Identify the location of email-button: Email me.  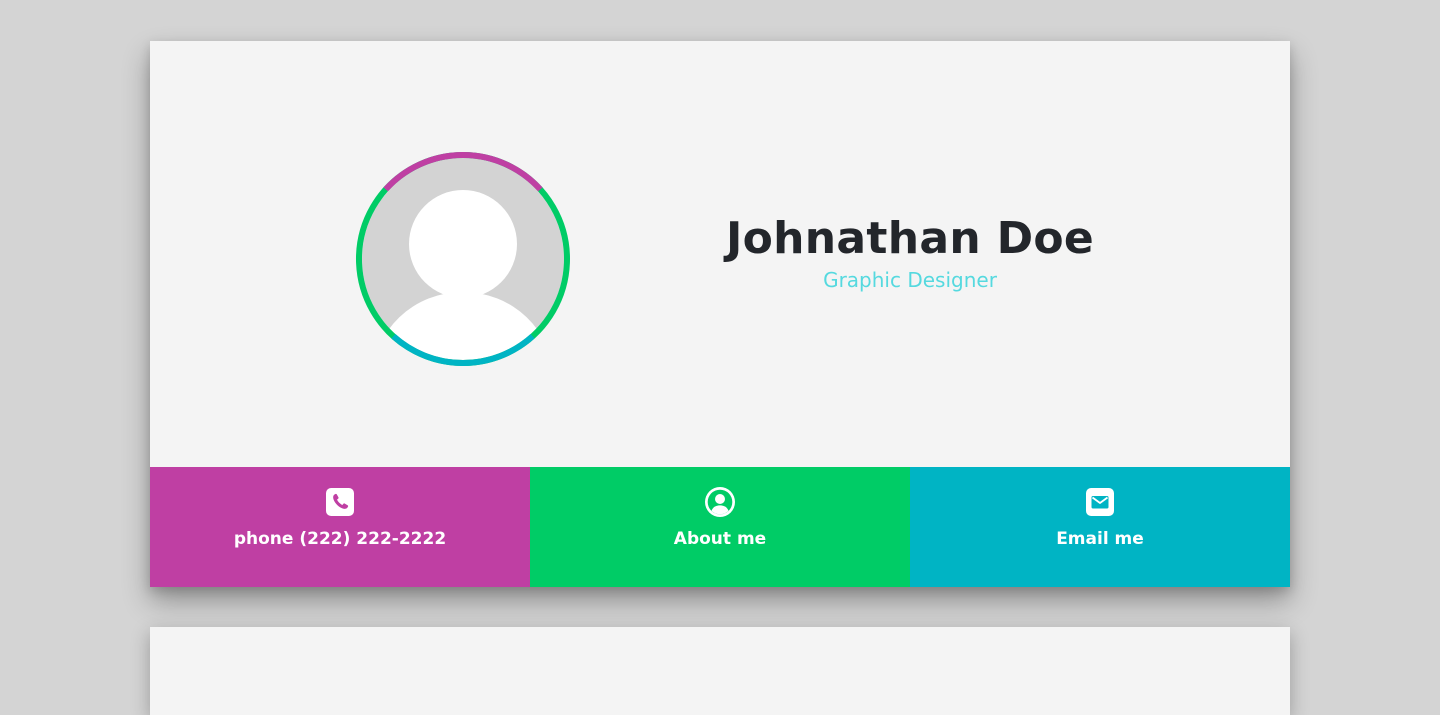
(1100, 527).